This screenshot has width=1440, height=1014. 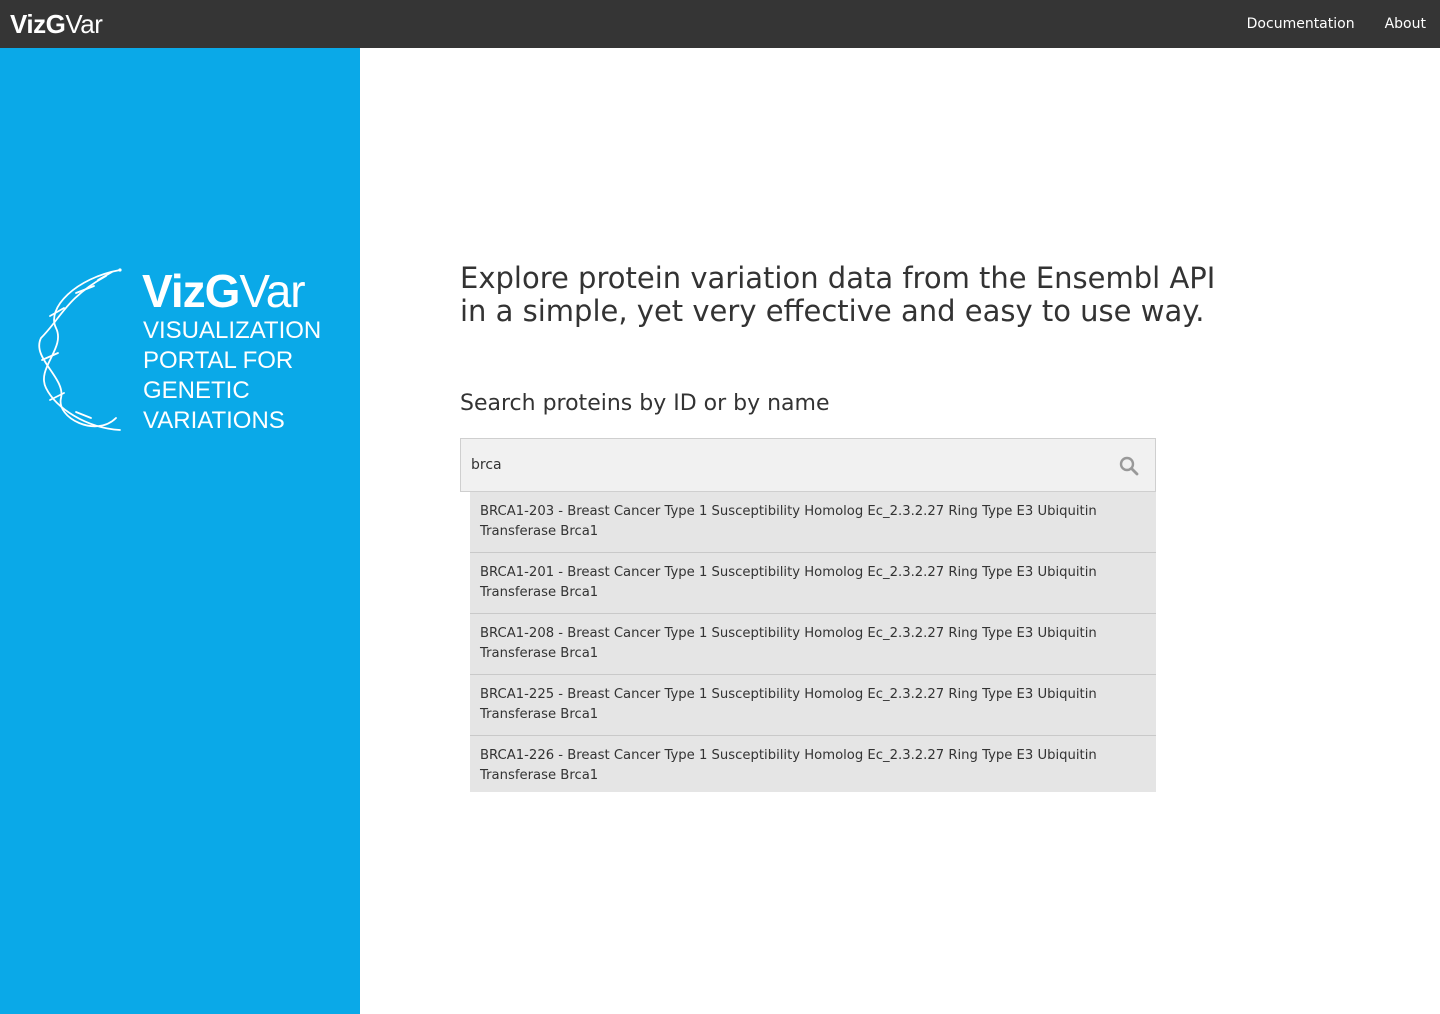 I want to click on logo-subtitle-line: GENETIC, so click(x=196, y=390).